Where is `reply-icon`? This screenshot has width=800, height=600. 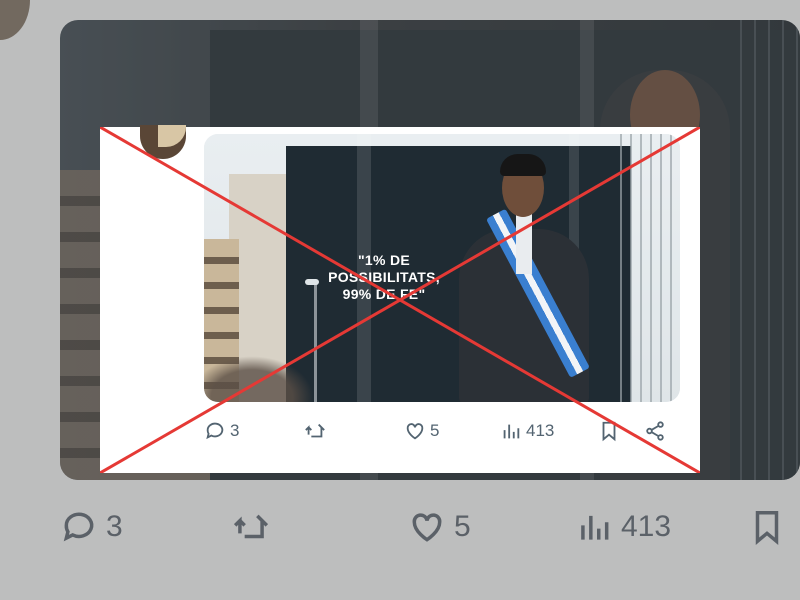 reply-icon is located at coordinates (215, 431).